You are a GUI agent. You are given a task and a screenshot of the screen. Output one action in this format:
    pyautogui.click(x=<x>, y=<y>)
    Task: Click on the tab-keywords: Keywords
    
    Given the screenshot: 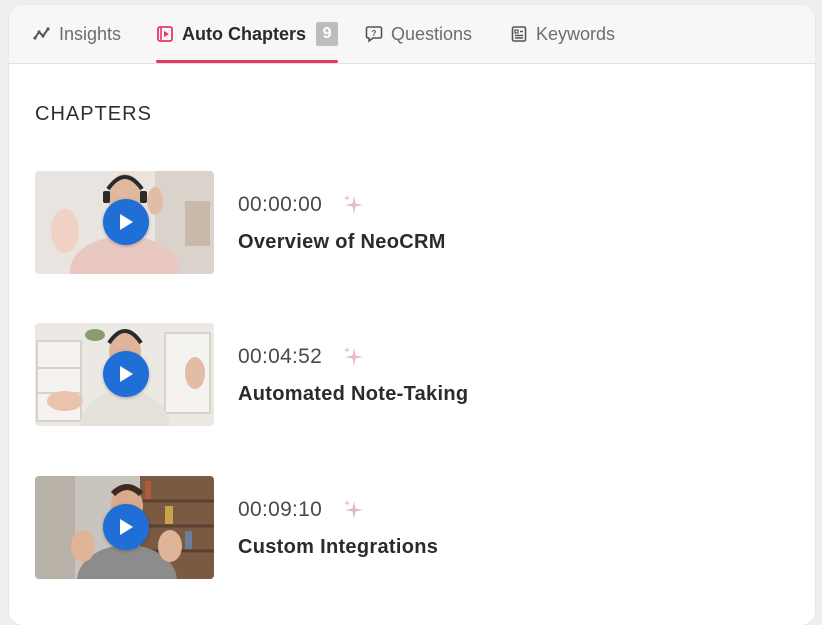 What is the action you would take?
    pyautogui.click(x=562, y=34)
    